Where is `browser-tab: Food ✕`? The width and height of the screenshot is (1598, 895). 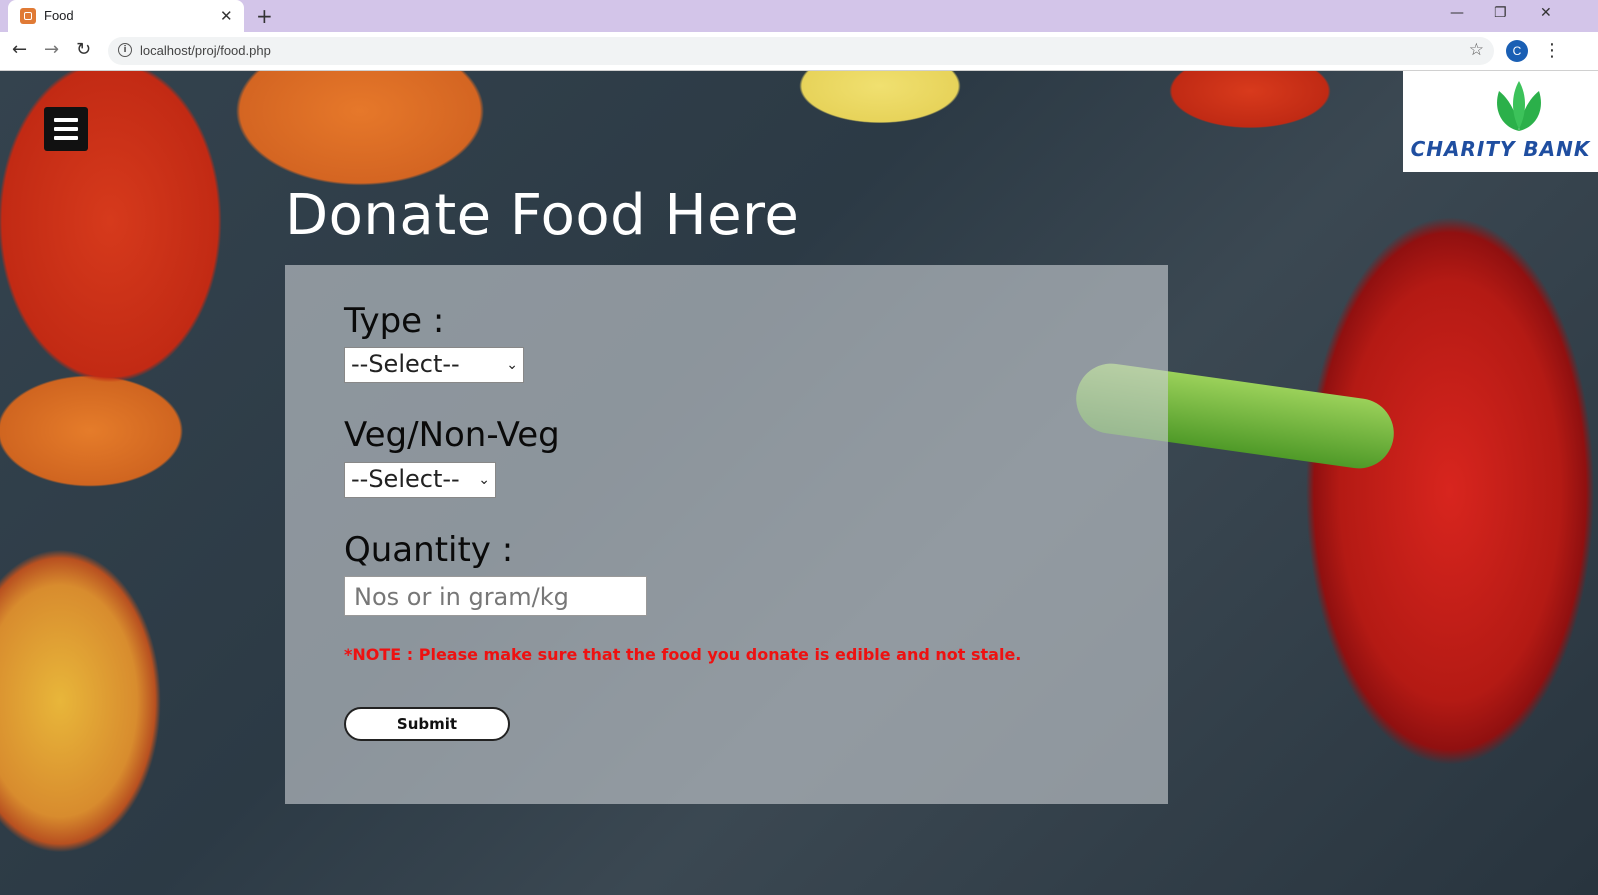
browser-tab: Food ✕ is located at coordinates (126, 16).